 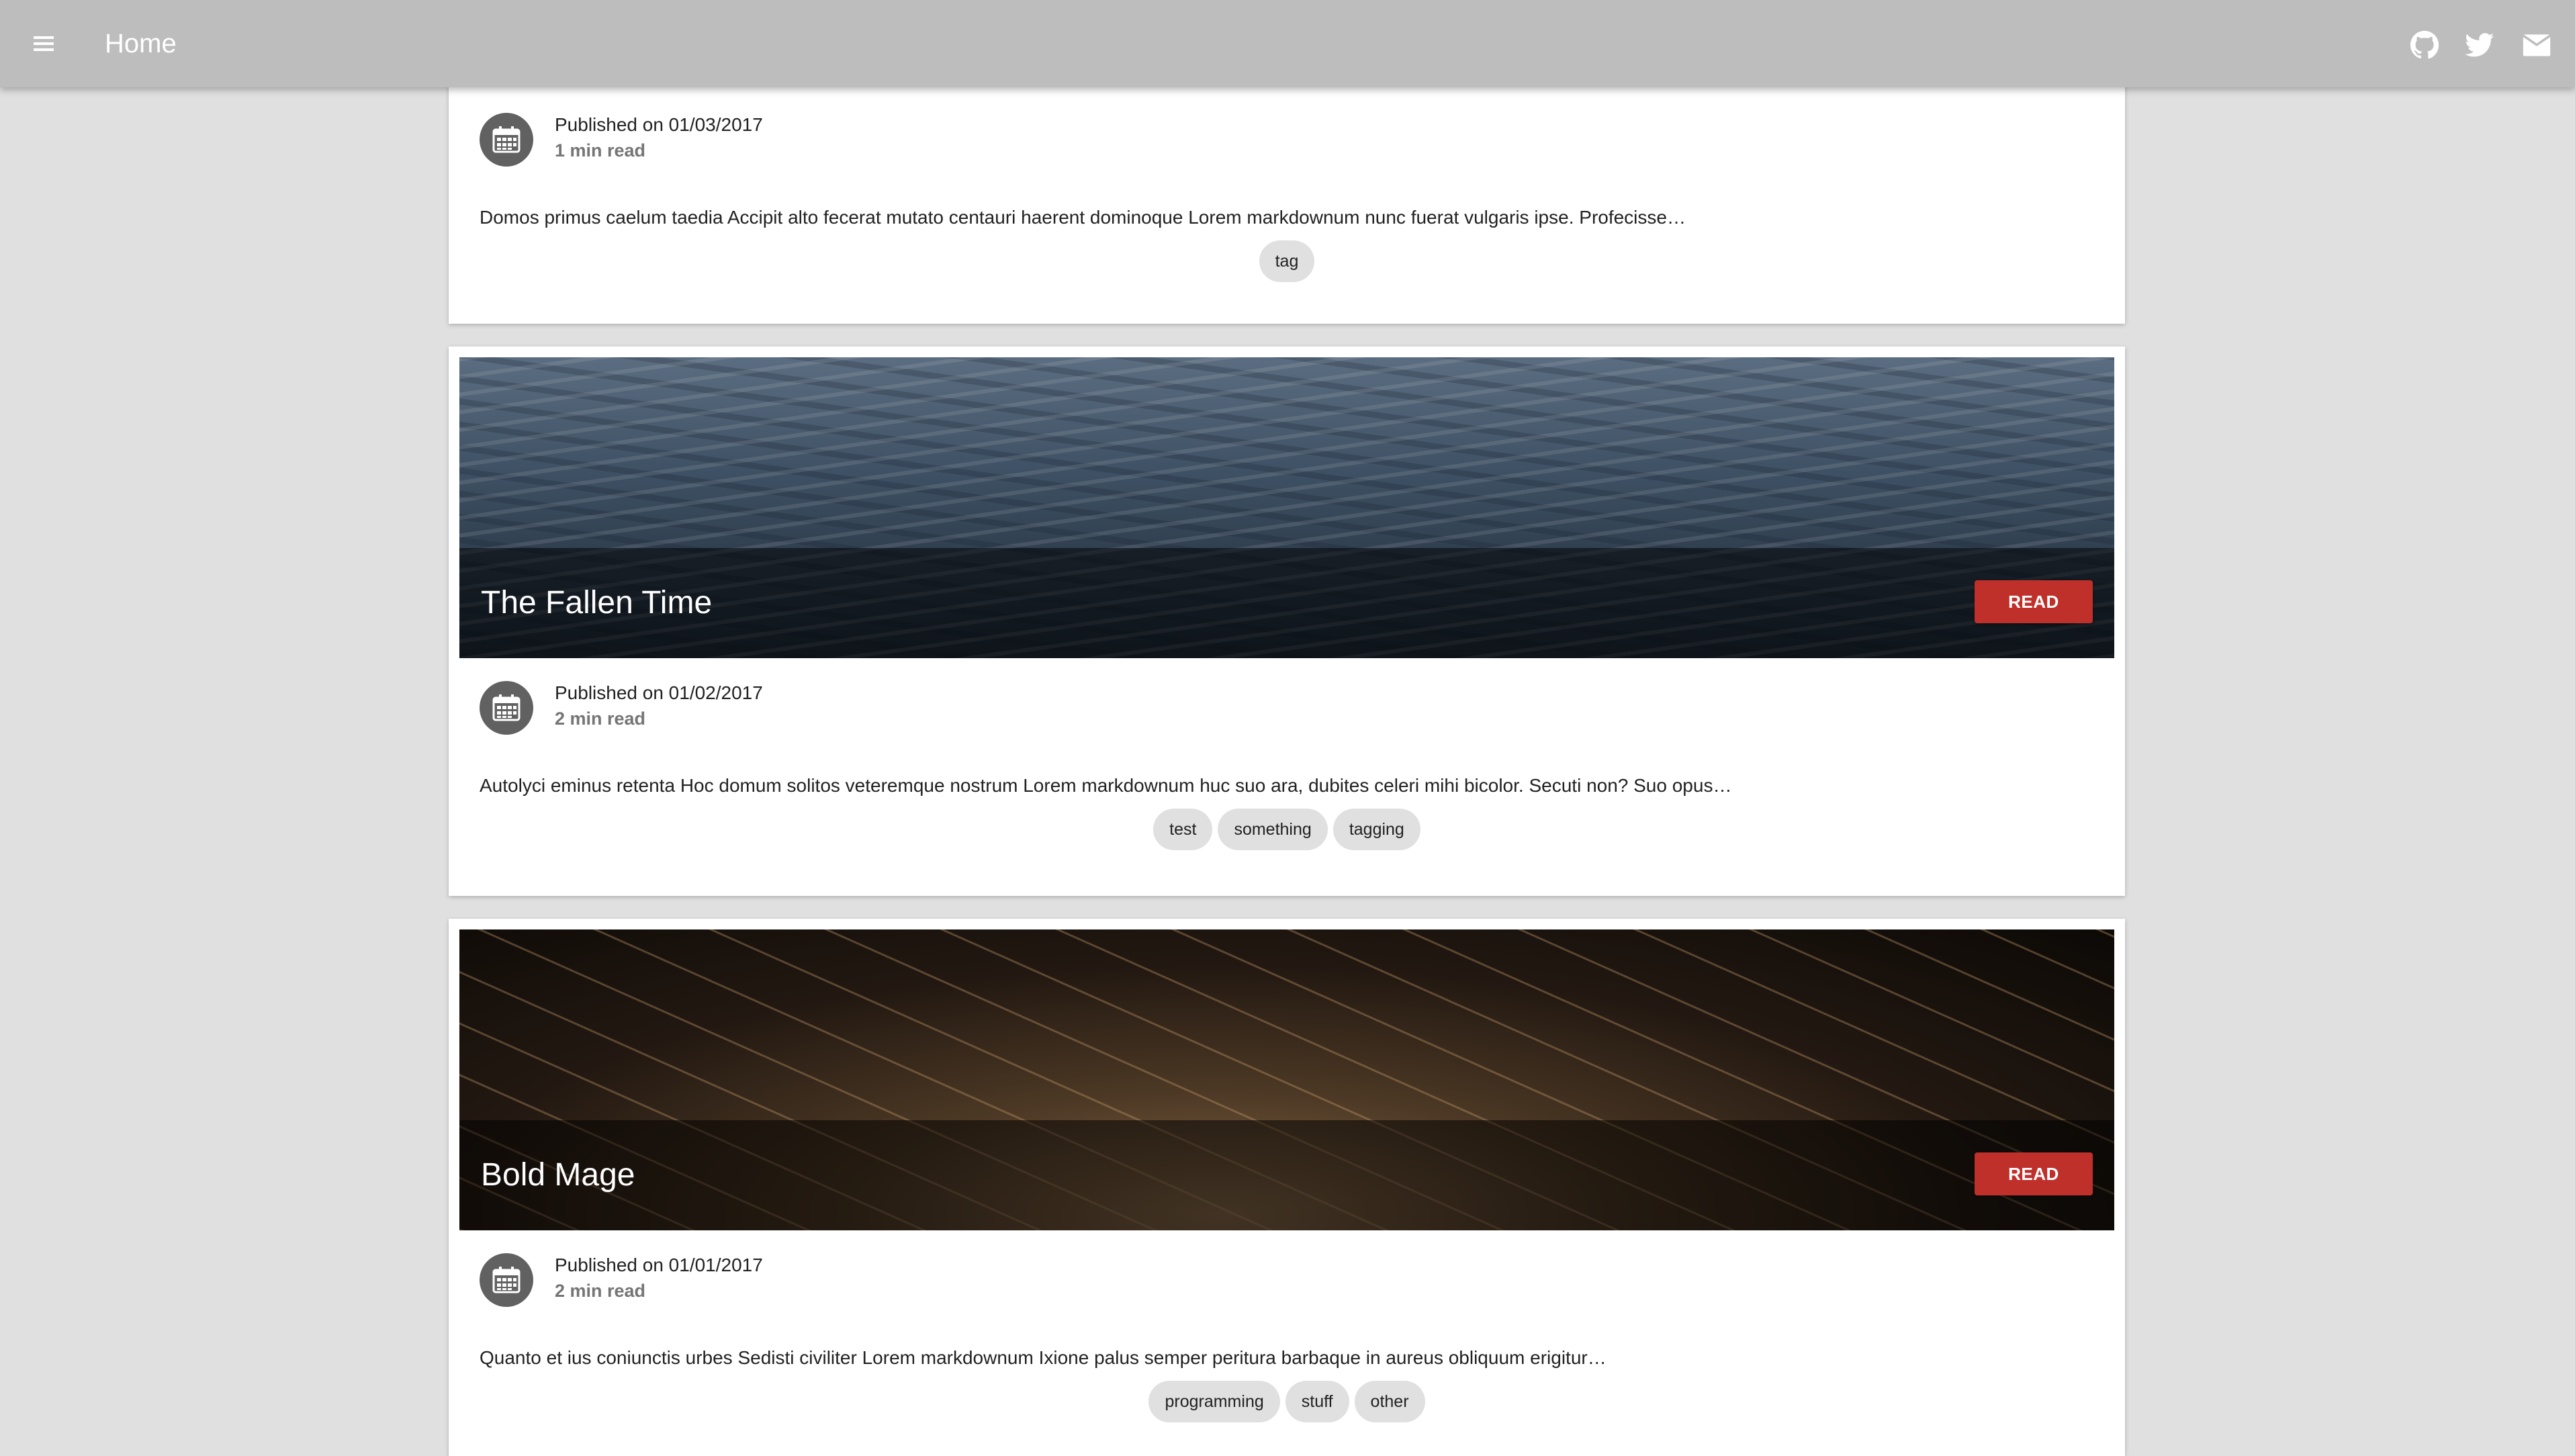 I want to click on tag-list: test something tagging, so click(x=1287, y=830).